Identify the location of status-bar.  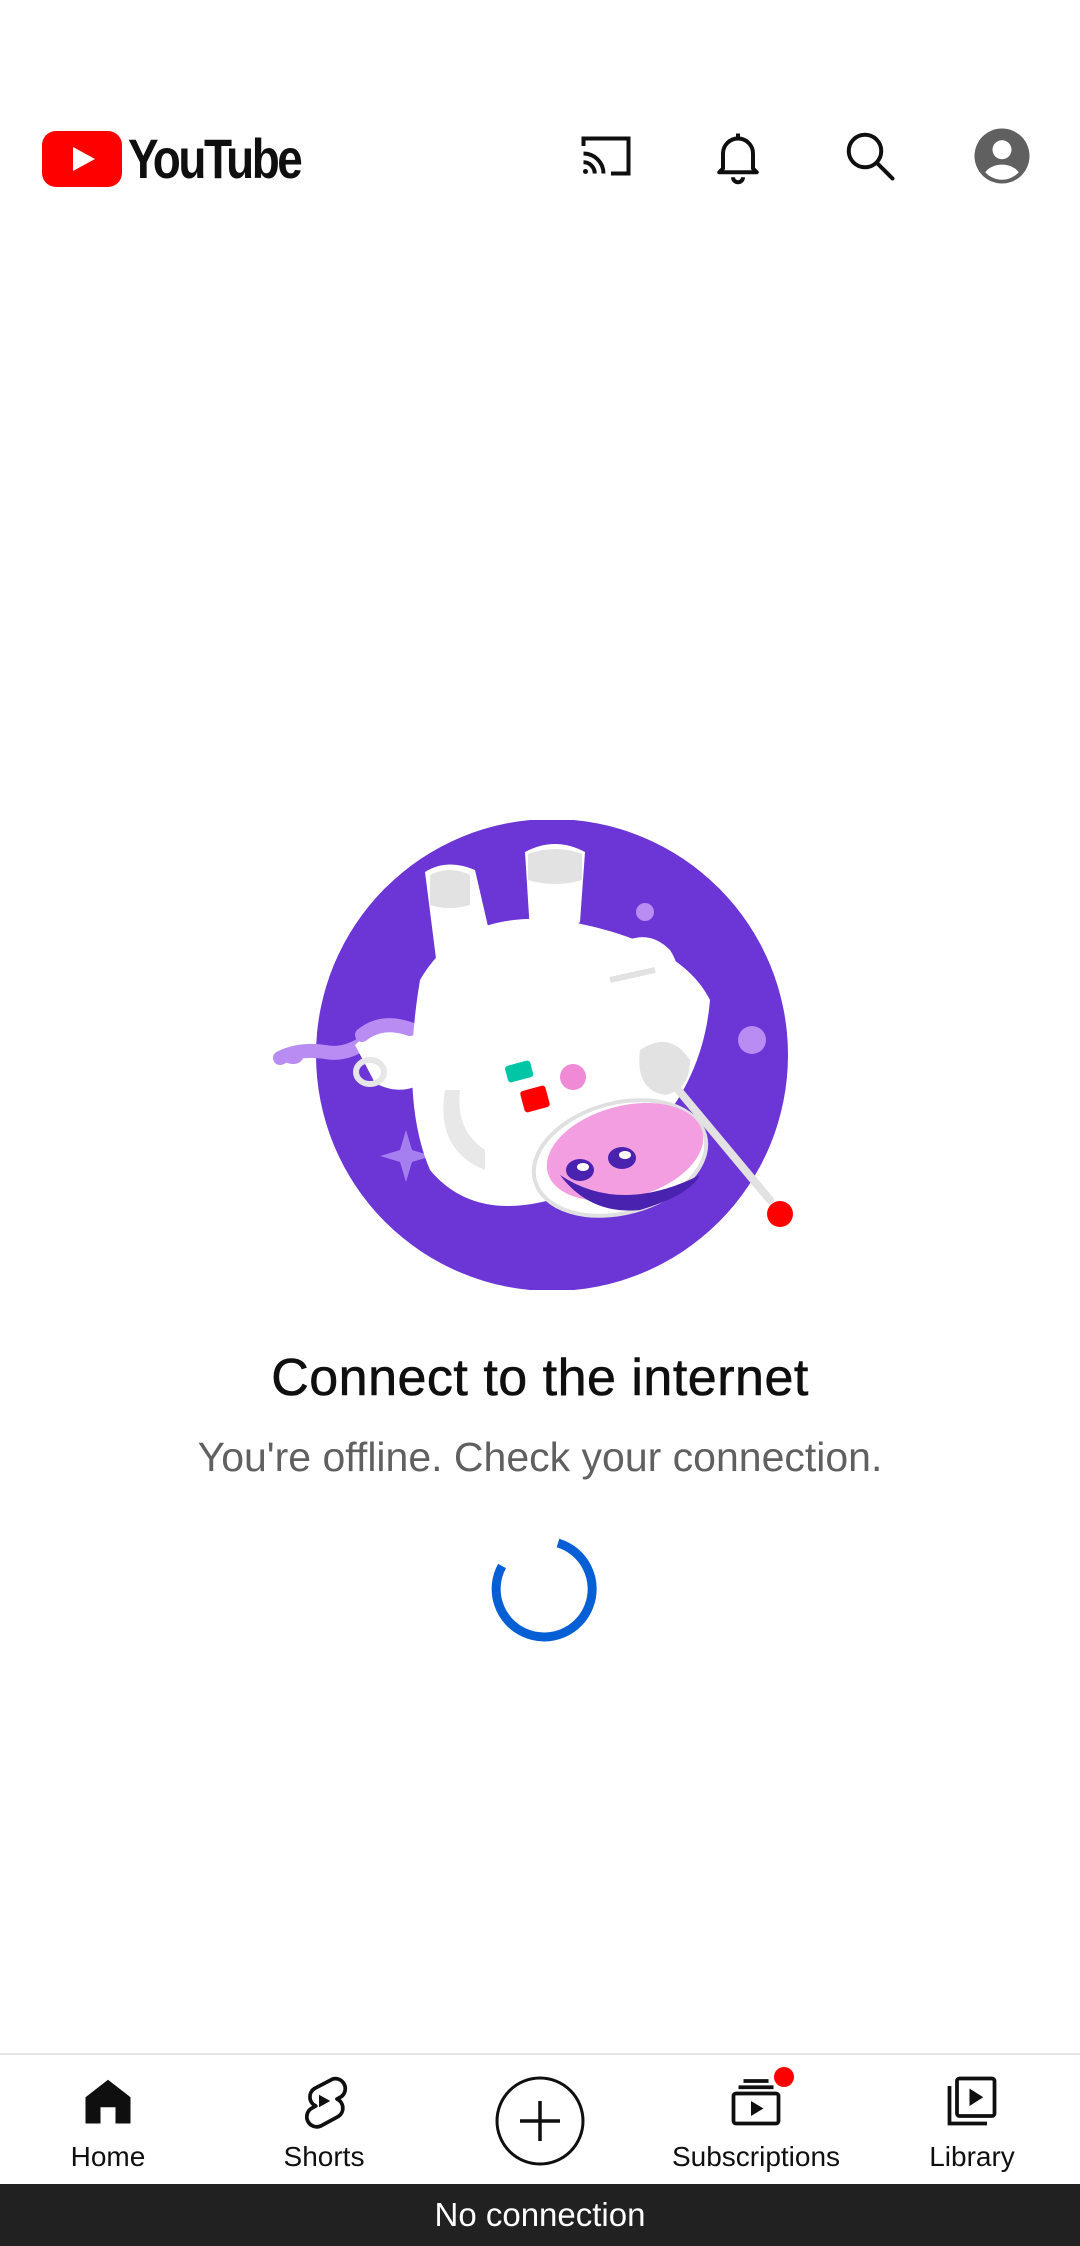
(540, 45).